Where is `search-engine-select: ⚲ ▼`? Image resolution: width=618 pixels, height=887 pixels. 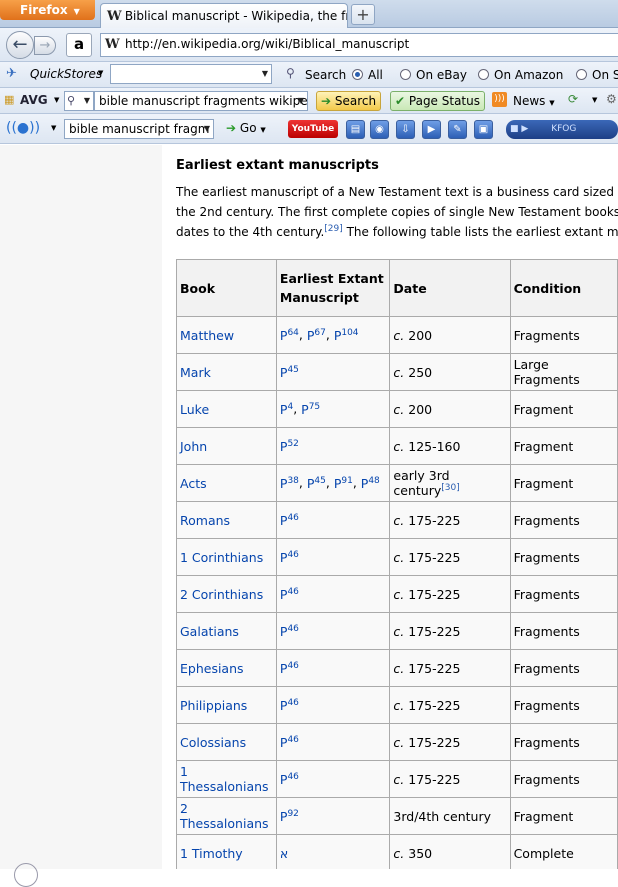
search-engine-select: ⚲ ▼ is located at coordinates (79, 101).